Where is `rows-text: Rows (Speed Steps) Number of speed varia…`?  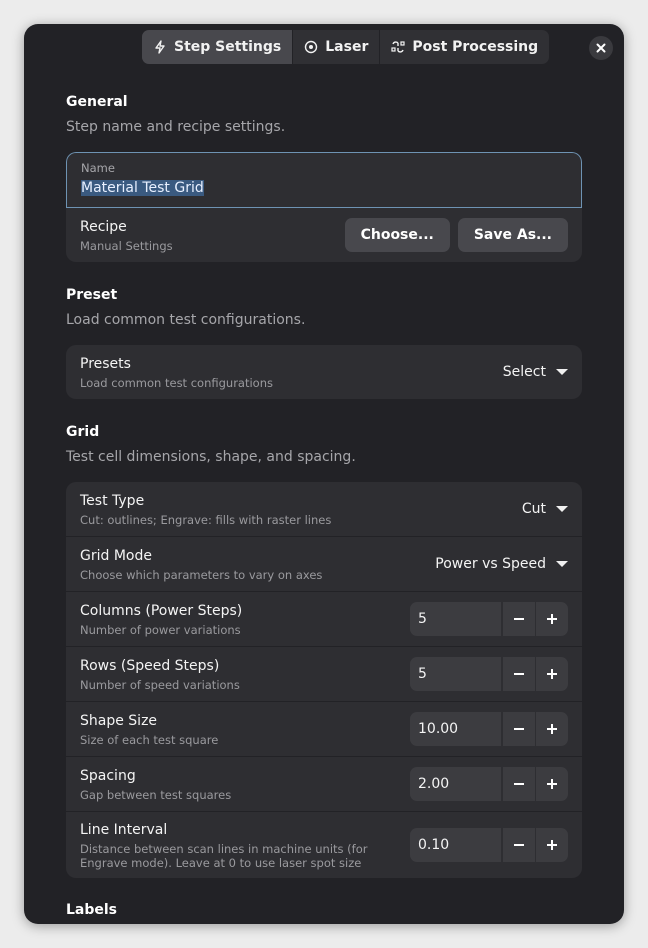 rows-text: Rows (Speed Steps) Number of speed varia… is located at coordinates (160, 674).